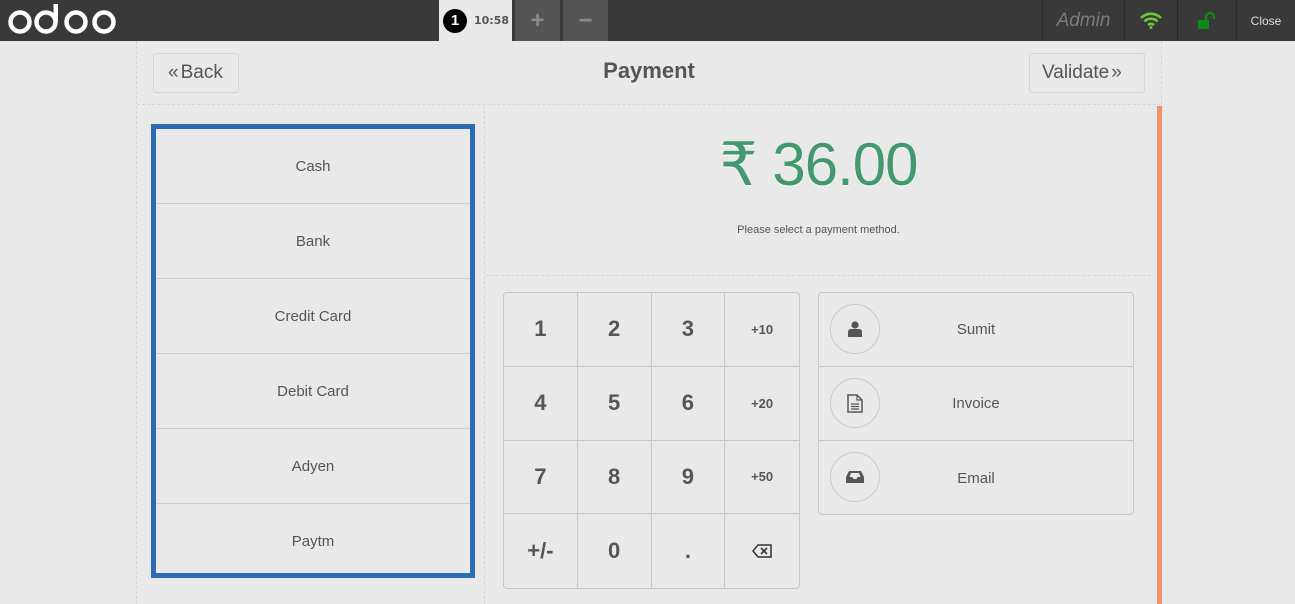 This screenshot has width=1295, height=604. I want to click on page-title: Payment, so click(649, 70).